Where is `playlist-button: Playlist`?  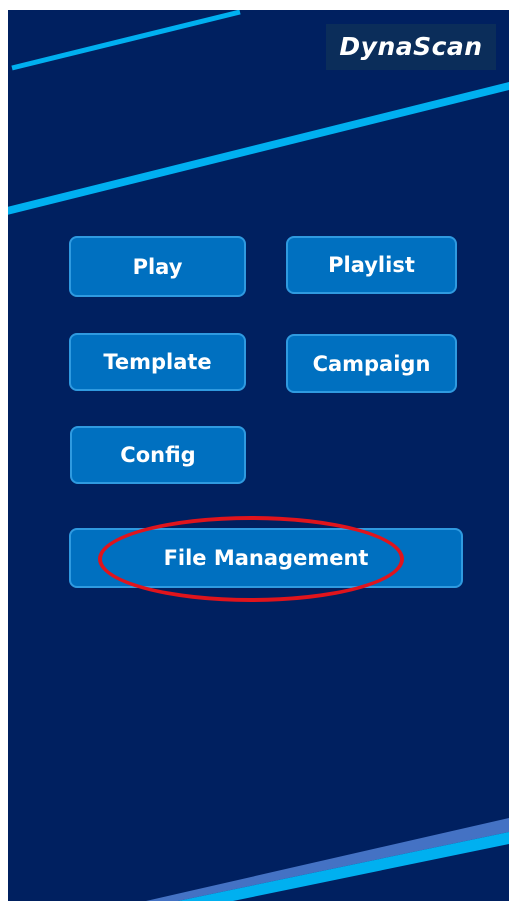
playlist-button: Playlist is located at coordinates (371, 265).